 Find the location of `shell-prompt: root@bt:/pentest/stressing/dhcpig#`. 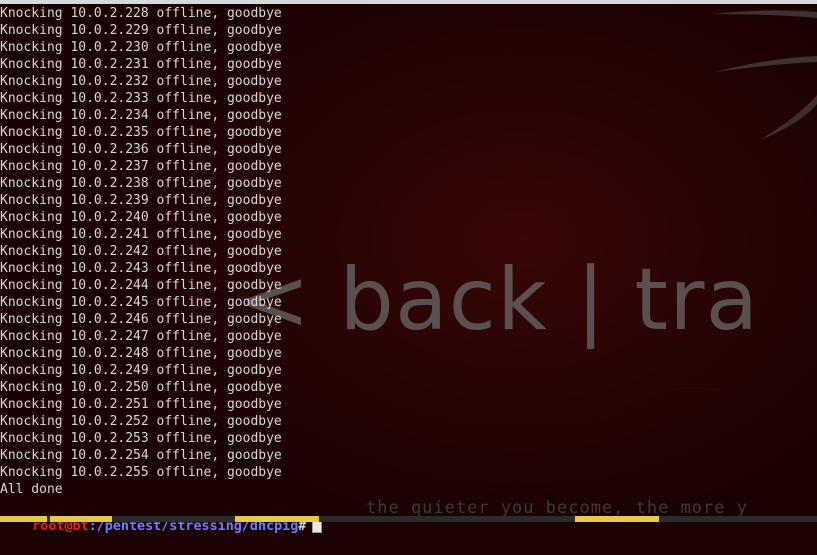

shell-prompt: root@bt:/pentest/stressing/dhcpig# is located at coordinates (161, 515).